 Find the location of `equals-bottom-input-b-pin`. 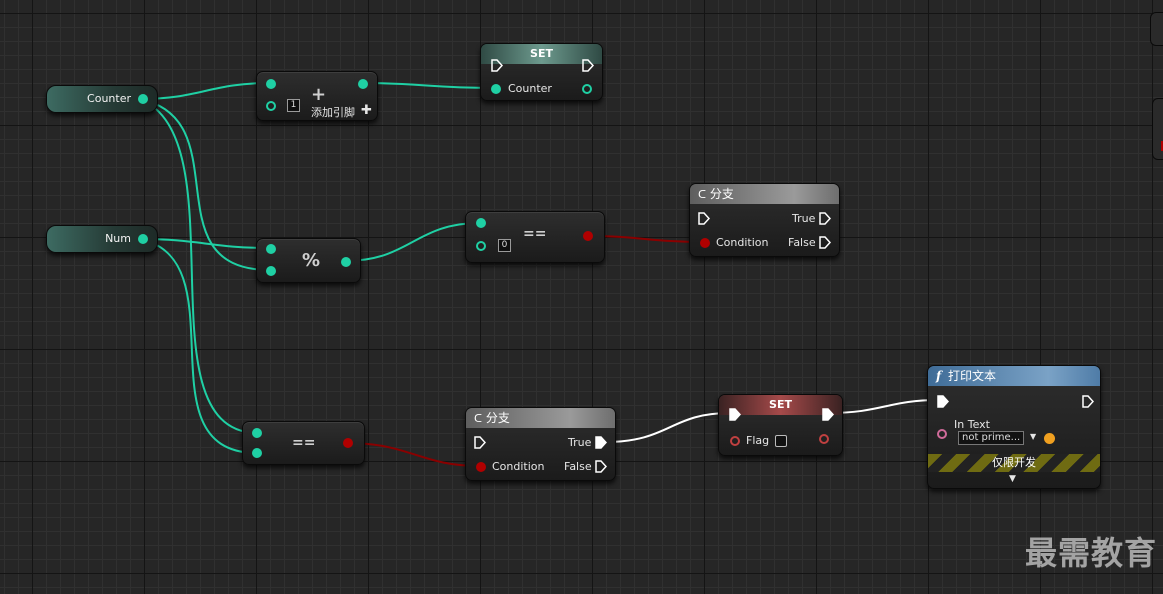

equals-bottom-input-b-pin is located at coordinates (257, 453).